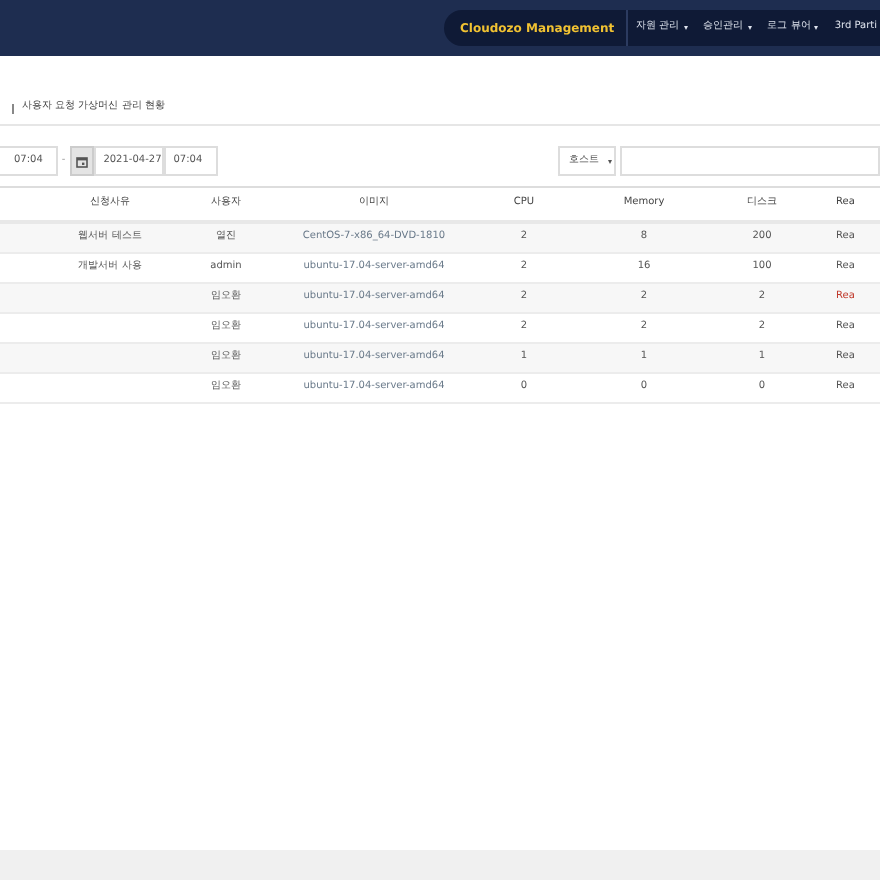 This screenshot has width=880, height=880. I want to click on title-bar-mark, so click(13, 108).